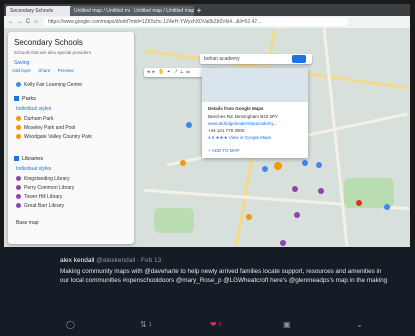 This screenshot has height=336, width=415. What do you see at coordinates (102, 11) in the screenshot?
I see `browser-tab-2: Untitled map / Untitled map` at bounding box center [102, 11].